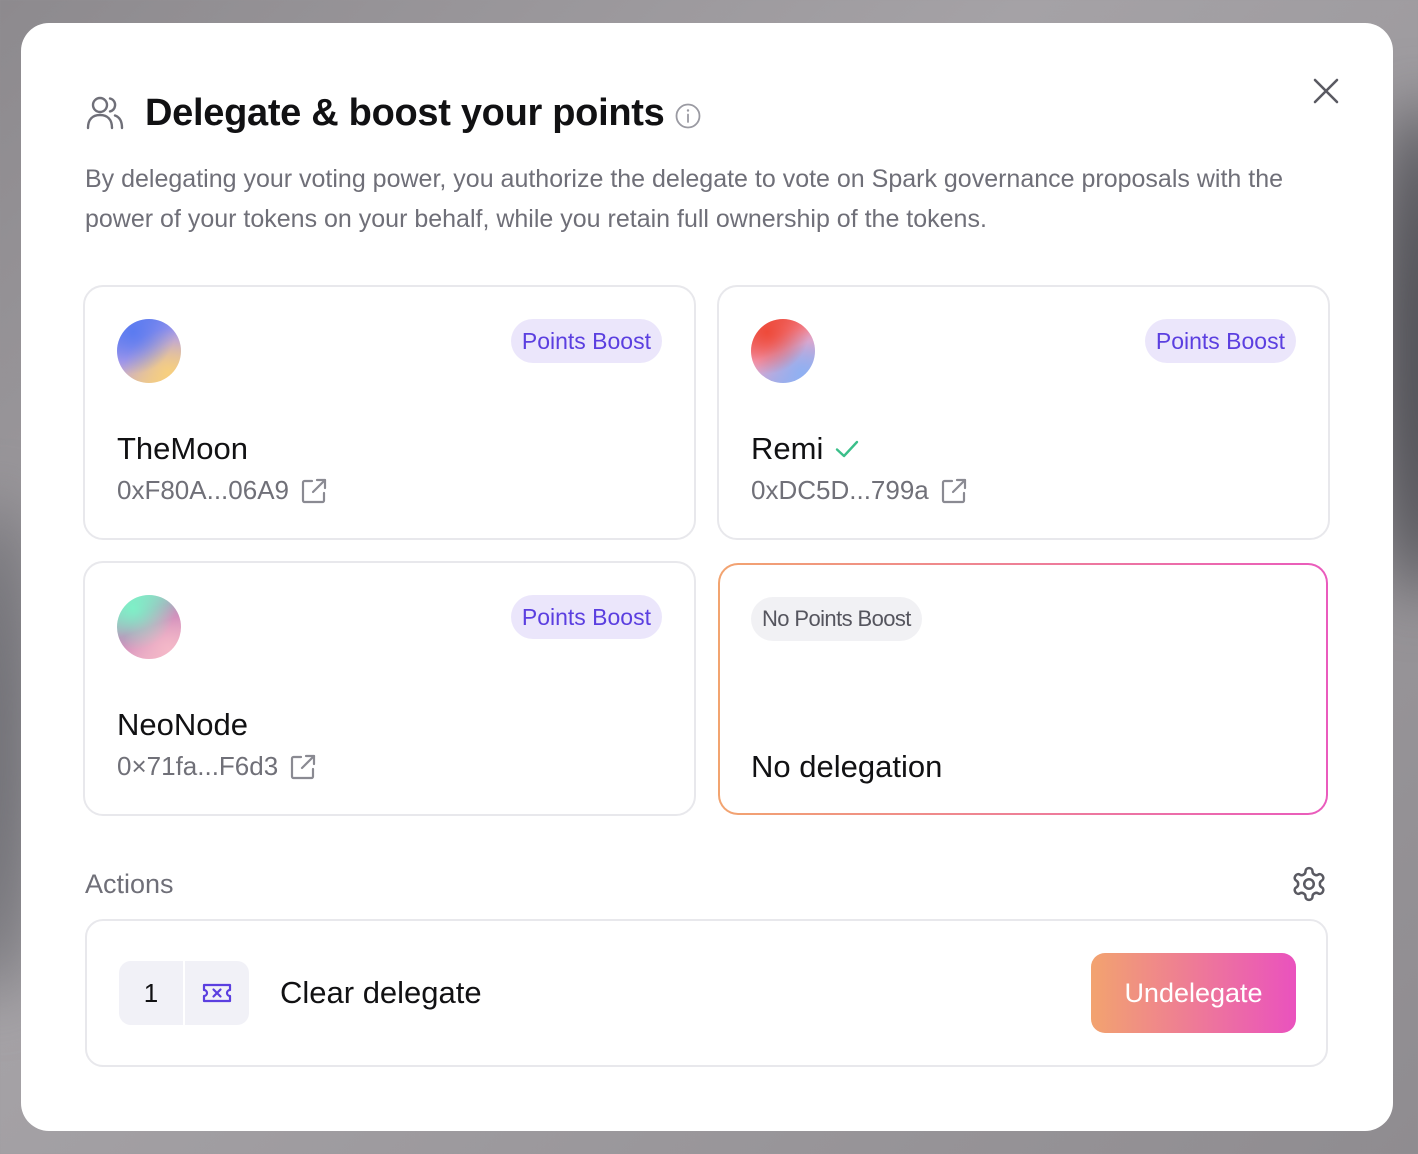 This screenshot has width=1418, height=1154. What do you see at coordinates (1023, 689) in the screenshot?
I see `no-delegation-card: No Points Boost No delegation` at bounding box center [1023, 689].